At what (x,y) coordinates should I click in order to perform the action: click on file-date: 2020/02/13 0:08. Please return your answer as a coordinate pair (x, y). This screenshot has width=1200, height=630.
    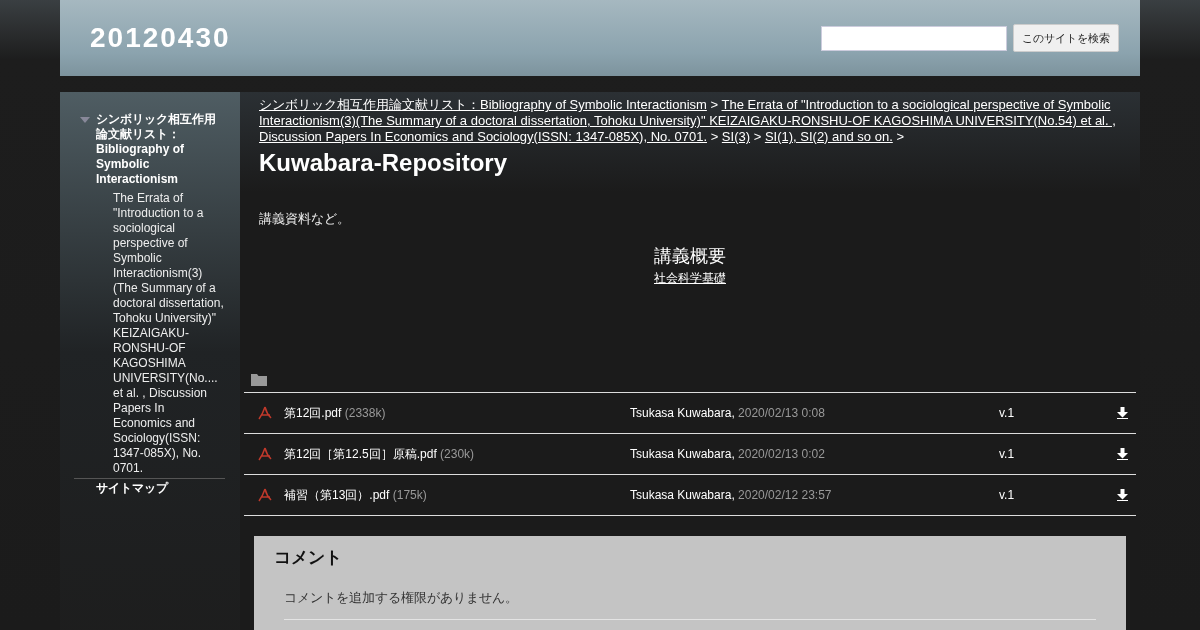
    Looking at the image, I should click on (781, 413).